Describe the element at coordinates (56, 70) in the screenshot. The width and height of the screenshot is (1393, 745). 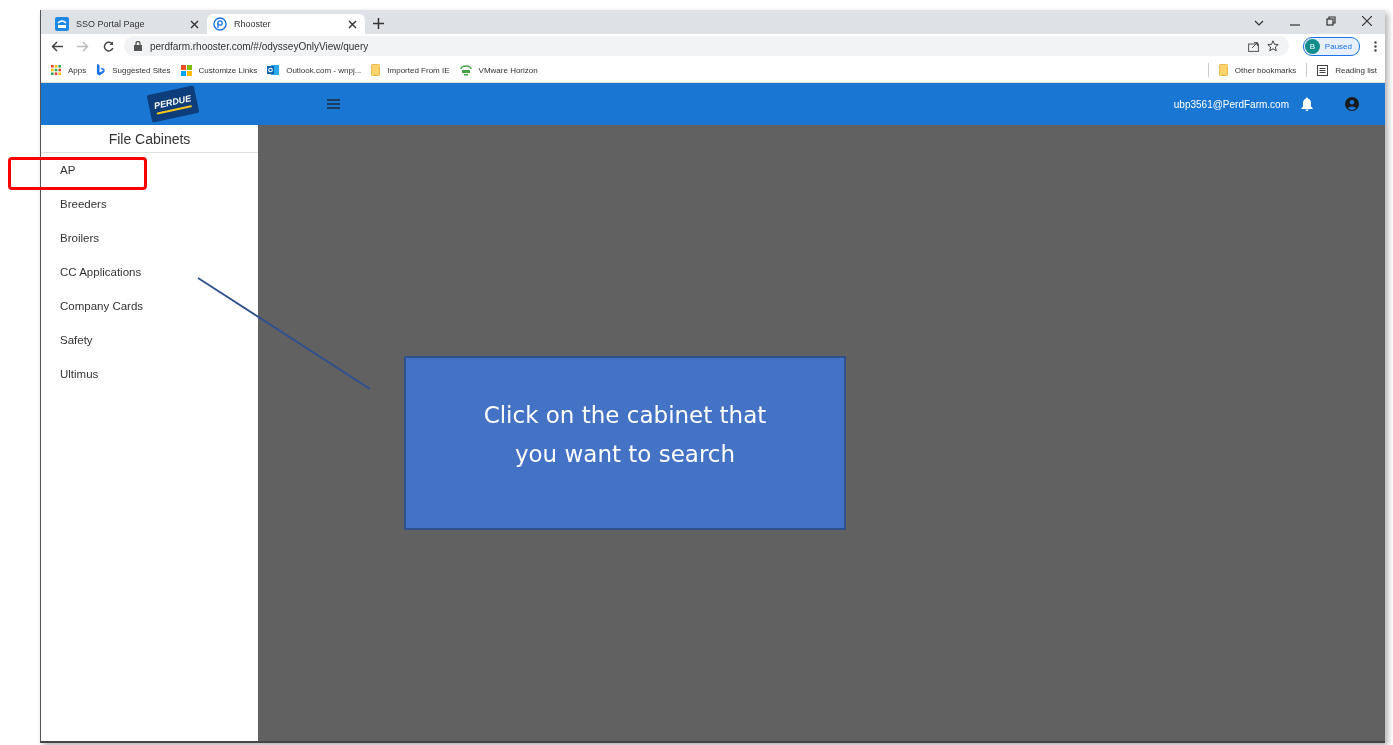
I see `apps-grid-icon` at that location.